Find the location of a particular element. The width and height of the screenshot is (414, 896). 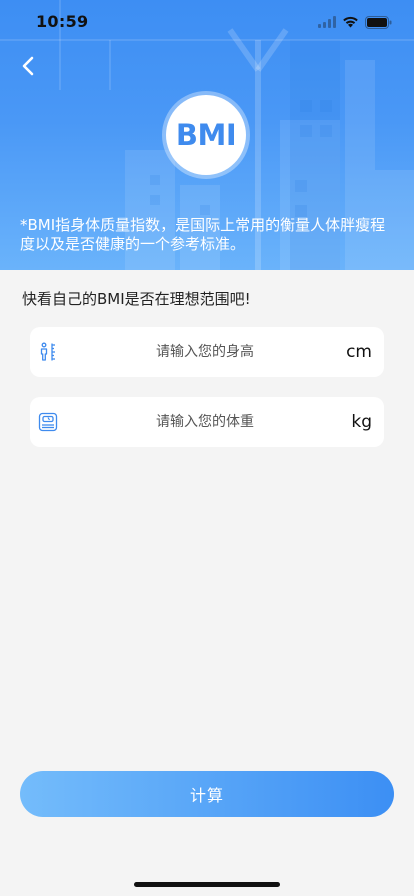

chevron-left-icon is located at coordinates (28, 66).